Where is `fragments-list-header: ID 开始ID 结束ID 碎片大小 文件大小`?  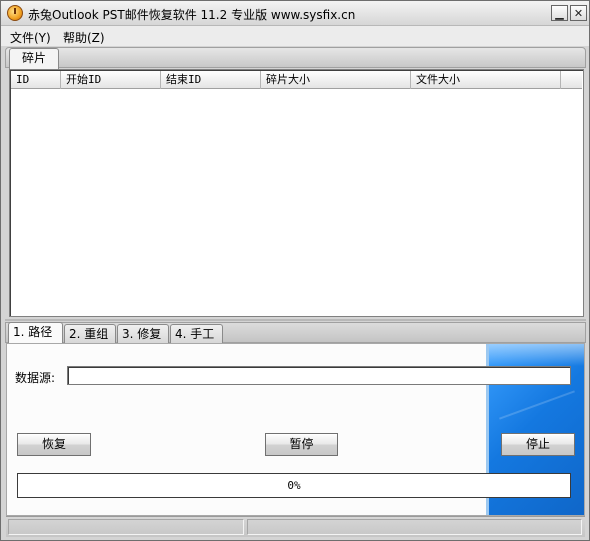
fragments-list-header: ID 开始ID 结束ID 碎片大小 文件大小 is located at coordinates (296, 80).